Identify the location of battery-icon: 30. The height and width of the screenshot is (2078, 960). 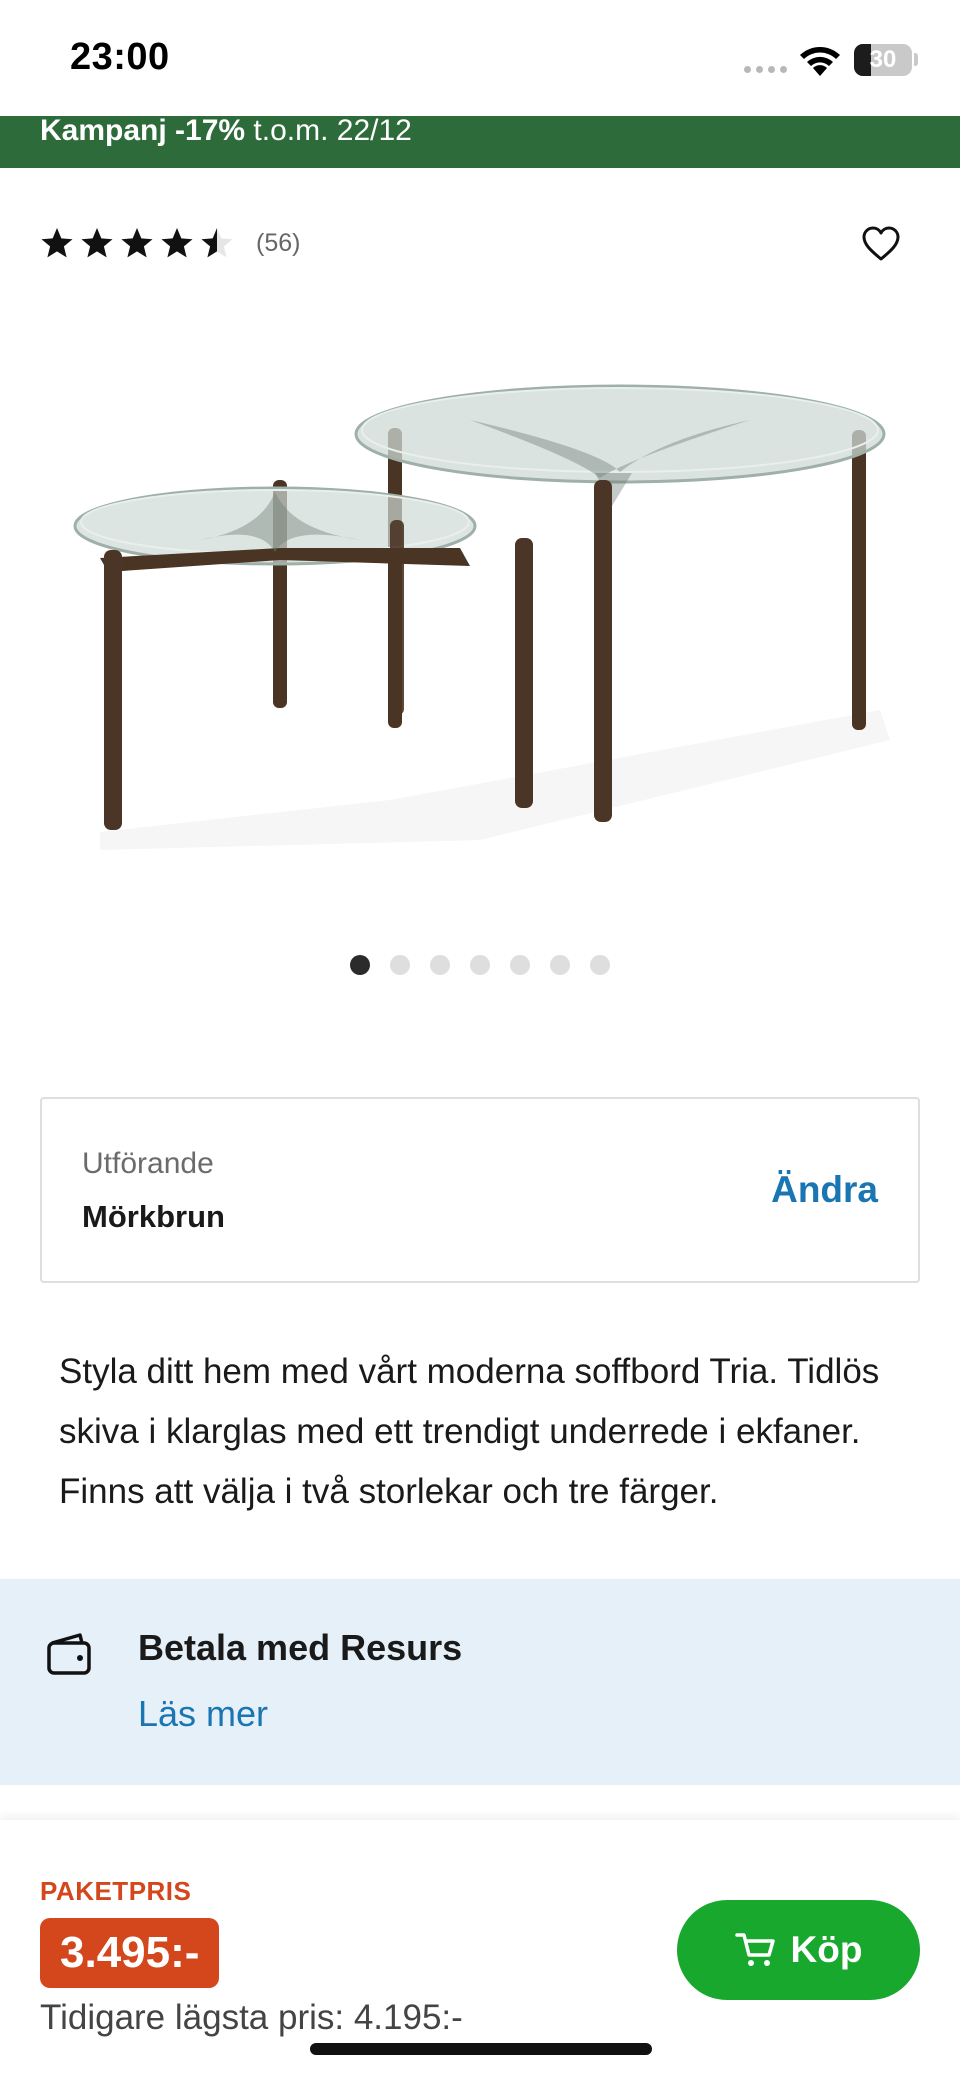
(883, 60).